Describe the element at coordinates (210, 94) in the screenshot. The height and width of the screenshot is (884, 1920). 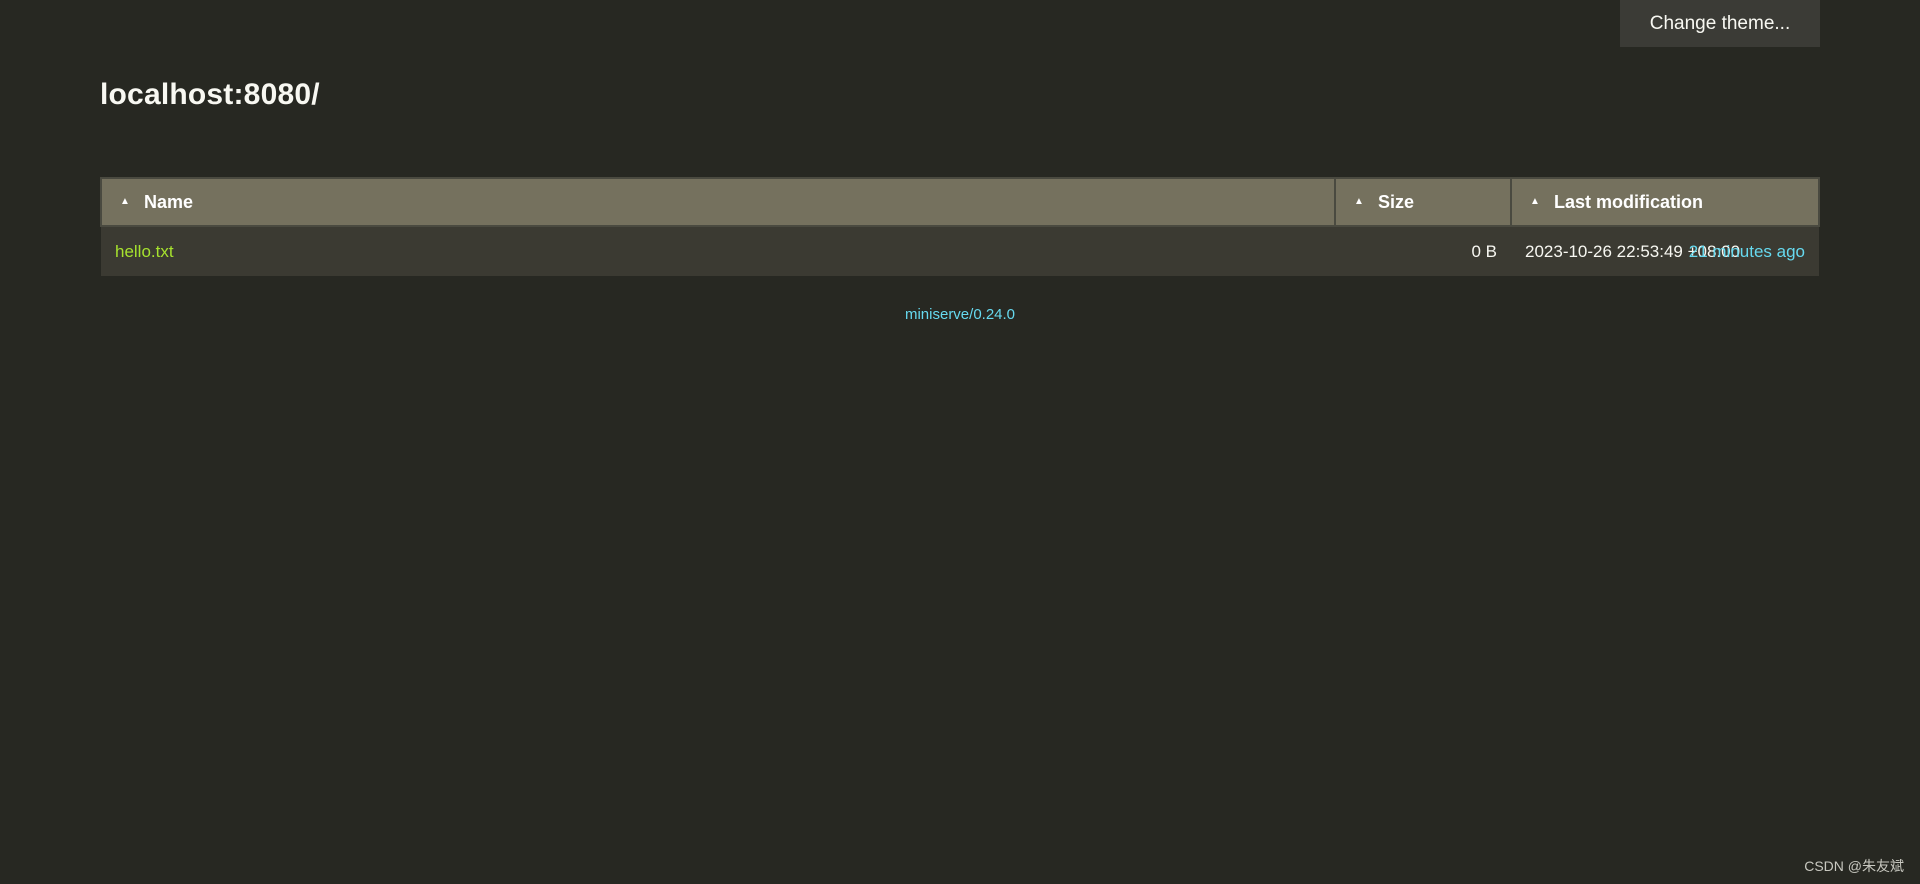
I see `page-title: localhost:8080/` at that location.